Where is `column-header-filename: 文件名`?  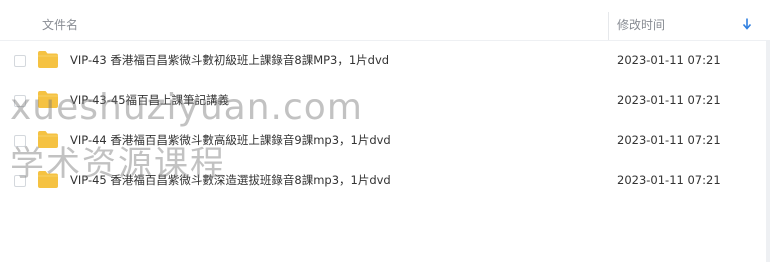 column-header-filename: 文件名 is located at coordinates (60, 24).